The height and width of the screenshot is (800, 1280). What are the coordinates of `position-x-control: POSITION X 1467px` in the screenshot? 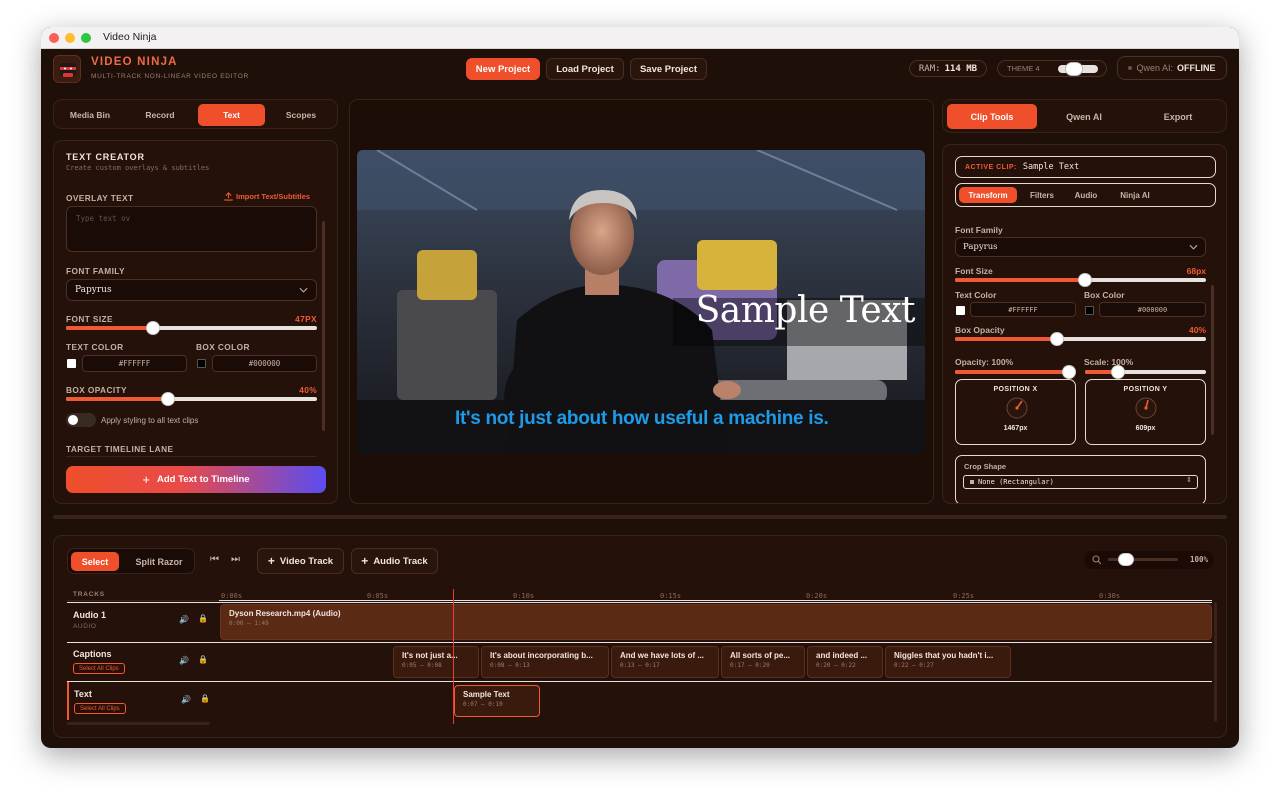 It's located at (1015, 412).